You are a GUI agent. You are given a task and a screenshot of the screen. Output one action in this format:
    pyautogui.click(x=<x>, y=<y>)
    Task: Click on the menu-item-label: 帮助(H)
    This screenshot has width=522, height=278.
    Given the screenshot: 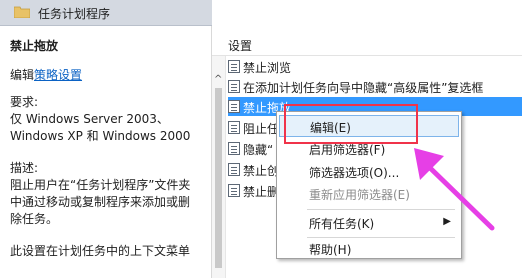 What is the action you would take?
    pyautogui.click(x=330, y=250)
    